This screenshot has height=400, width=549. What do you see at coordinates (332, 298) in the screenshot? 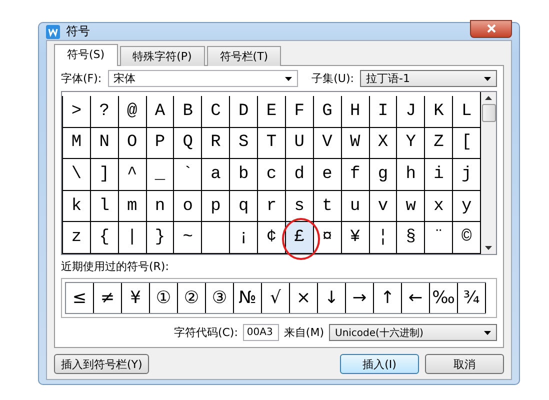
I see `recent-symbol-cell: ↓` at bounding box center [332, 298].